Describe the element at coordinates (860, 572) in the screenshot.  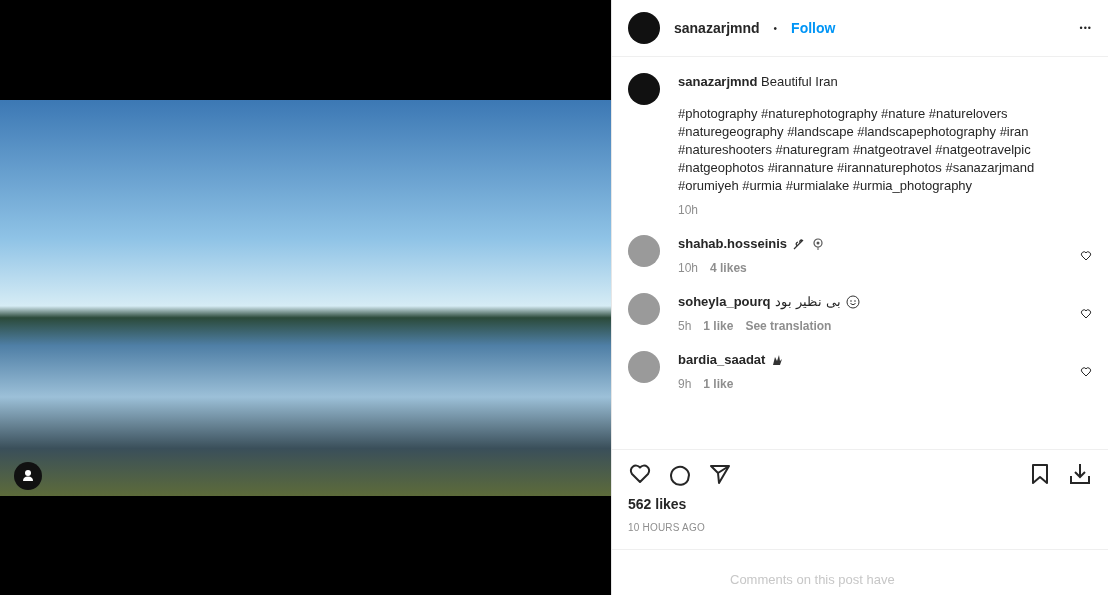
I see `comments-notice: Comments on this post have` at that location.